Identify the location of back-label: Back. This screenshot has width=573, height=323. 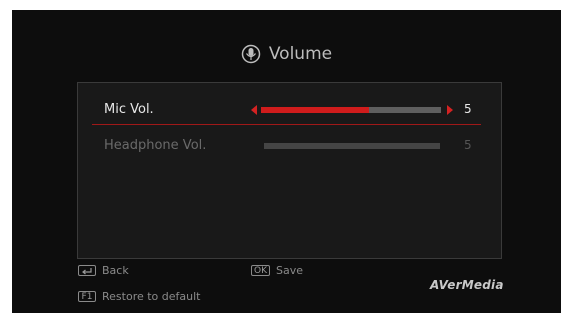
(115, 270).